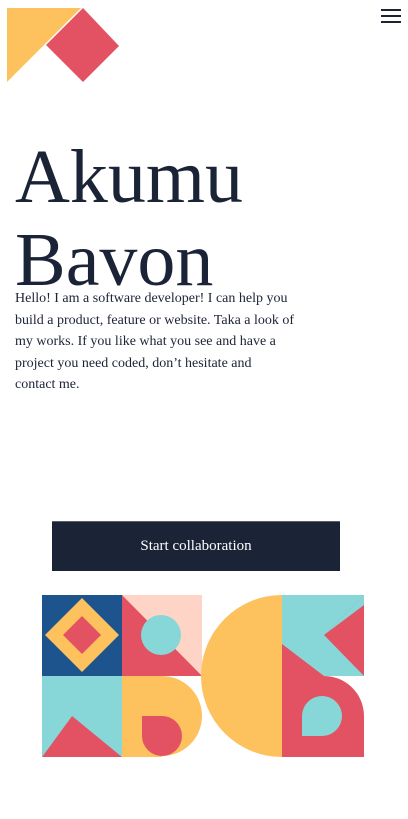 The image size is (408, 819). What do you see at coordinates (82, 716) in the screenshot?
I see `tile-triangles-bottom-left` at bounding box center [82, 716].